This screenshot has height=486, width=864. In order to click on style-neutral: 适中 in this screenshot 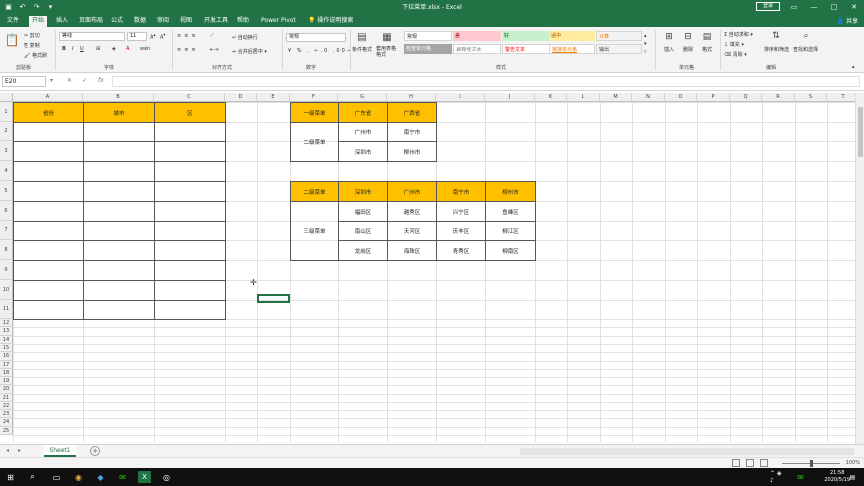, I will do `click(572, 36)`.